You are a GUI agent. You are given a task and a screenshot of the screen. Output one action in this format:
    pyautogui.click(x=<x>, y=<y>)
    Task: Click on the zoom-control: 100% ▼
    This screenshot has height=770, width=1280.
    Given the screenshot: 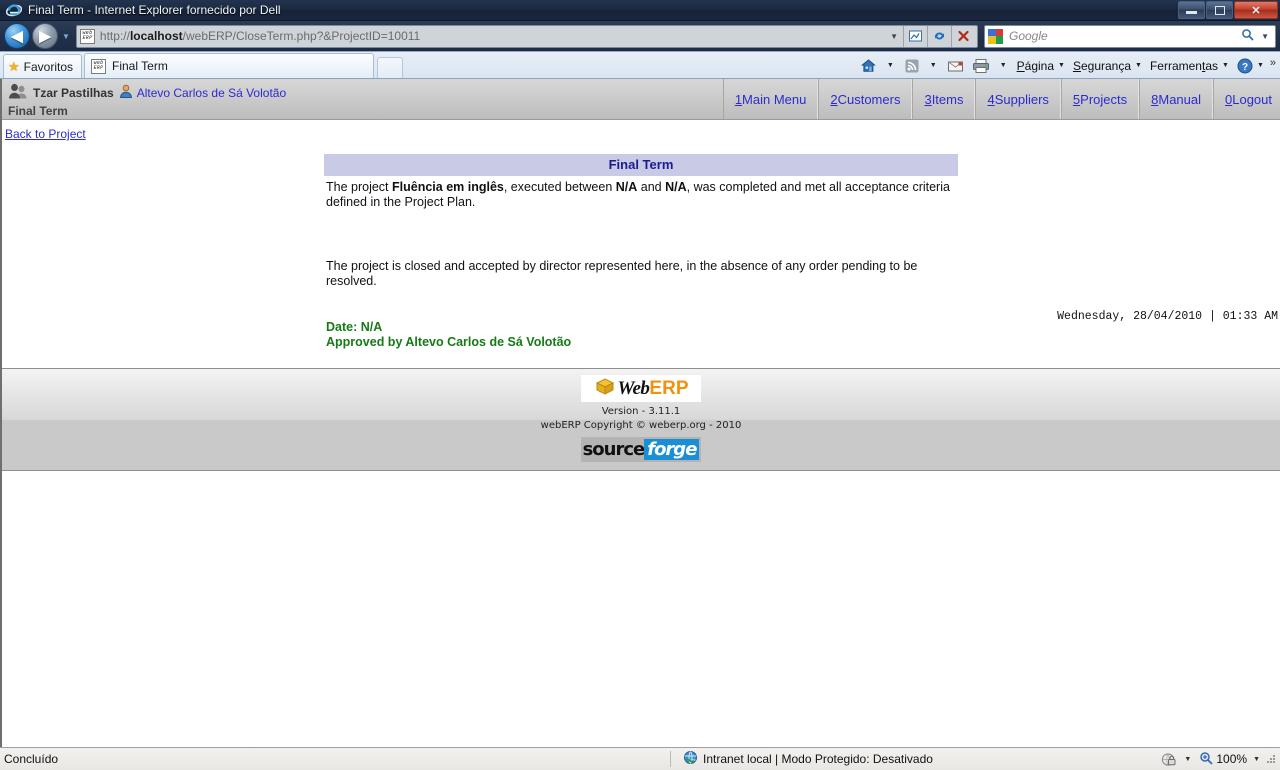 What is the action you would take?
    pyautogui.click(x=1229, y=759)
    